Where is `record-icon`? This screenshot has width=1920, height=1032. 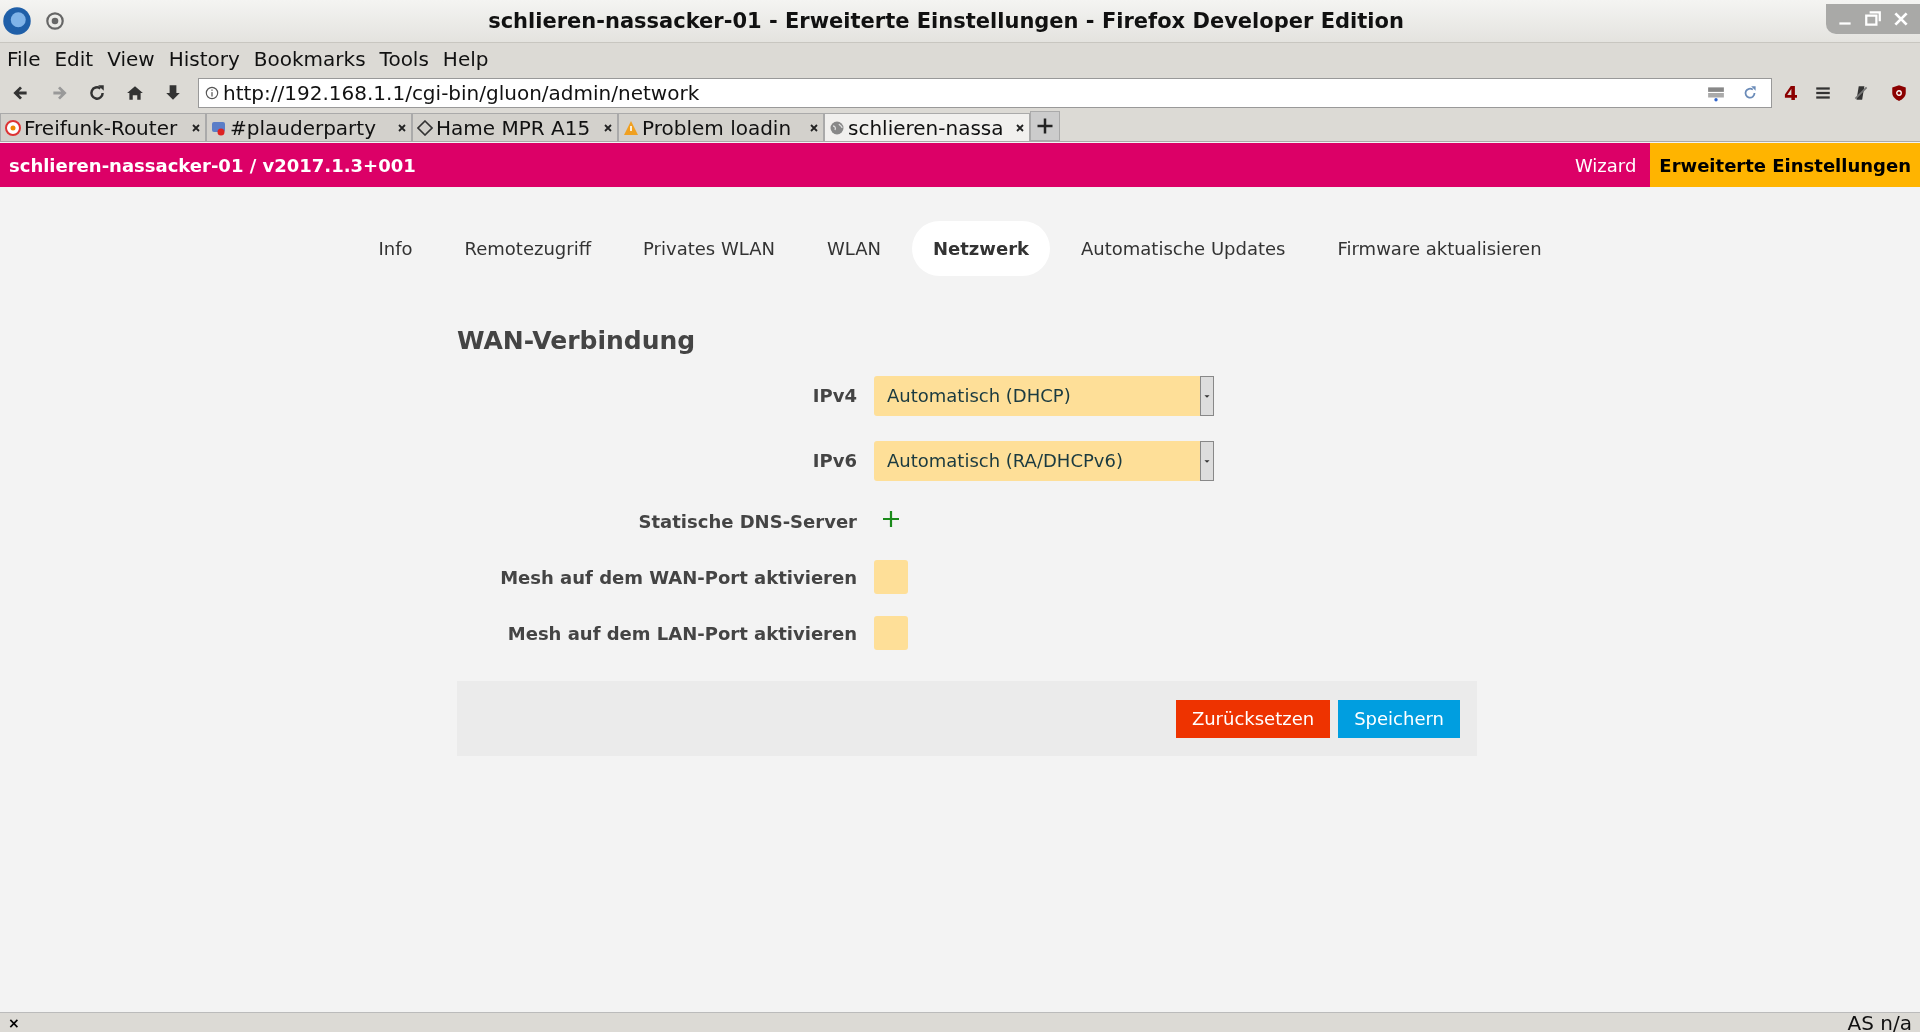 record-icon is located at coordinates (55, 21).